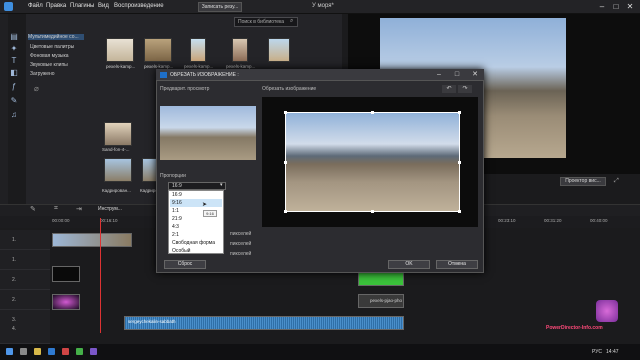  Describe the element at coordinates (152, 321) in the screenshot. I see `audio-clip-label: sergeychekalin-sabbath` at that location.